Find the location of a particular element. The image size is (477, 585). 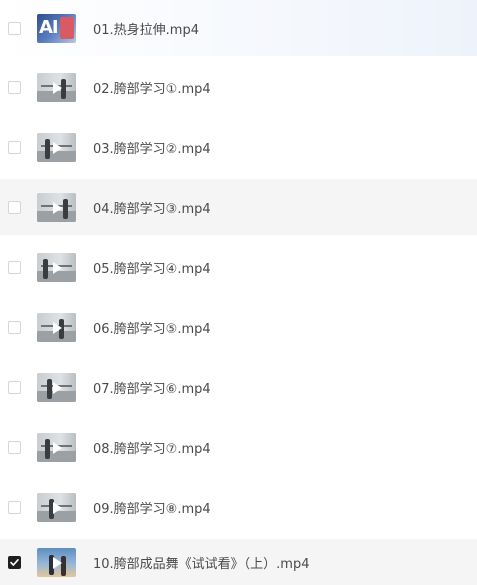

thumbnail-logo-text: AI is located at coordinates (49, 27).